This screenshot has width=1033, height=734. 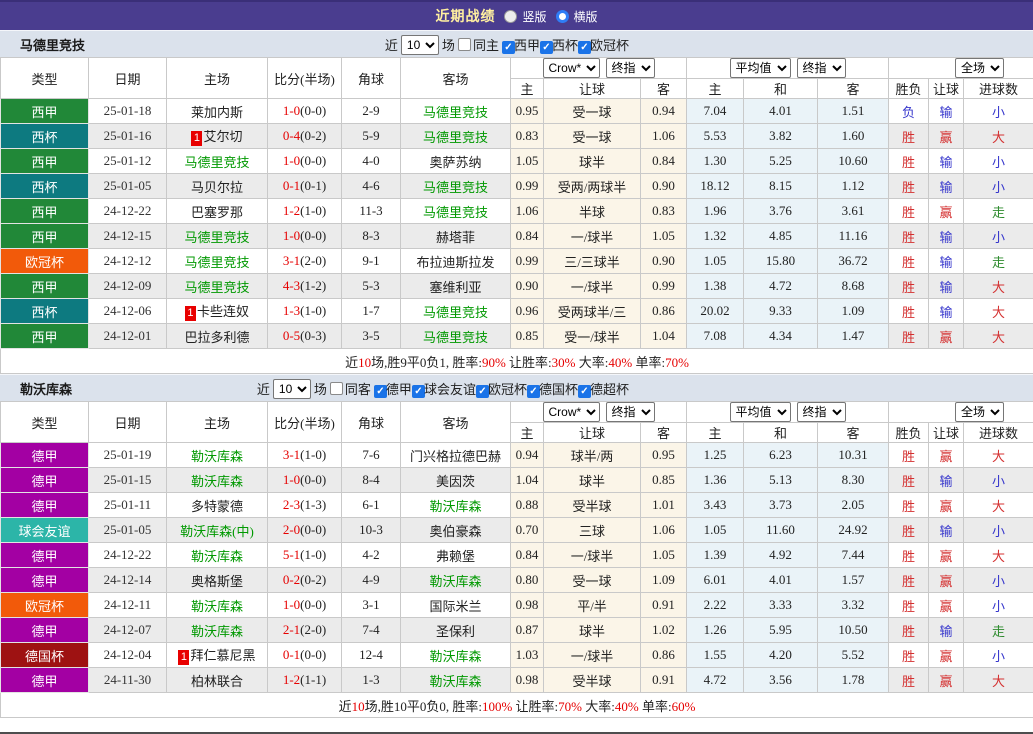 I want to click on score: 4-3(1-2), so click(x=304, y=286).